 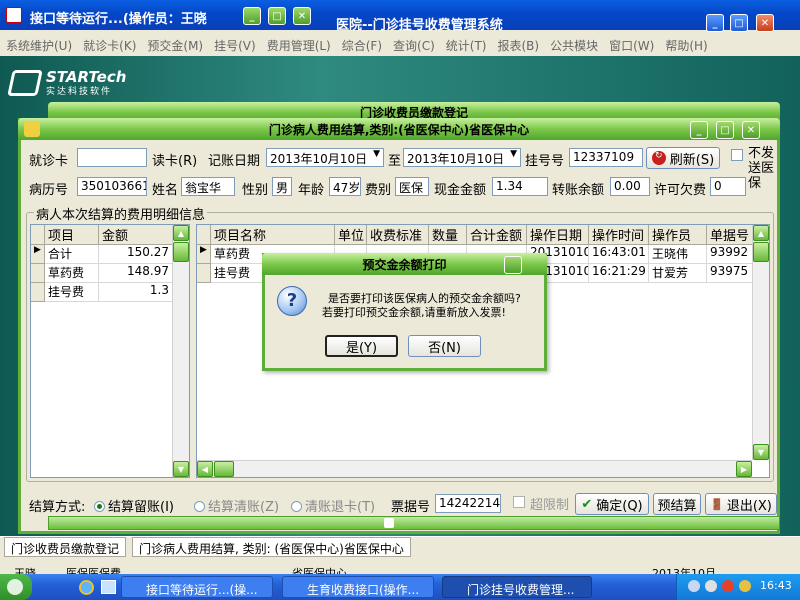 What do you see at coordinates (271, 547) in the screenshot?
I see `mdi-tab-settlement: 门诊病人费用结算, 类别: (省医保中心)省医保中心` at bounding box center [271, 547].